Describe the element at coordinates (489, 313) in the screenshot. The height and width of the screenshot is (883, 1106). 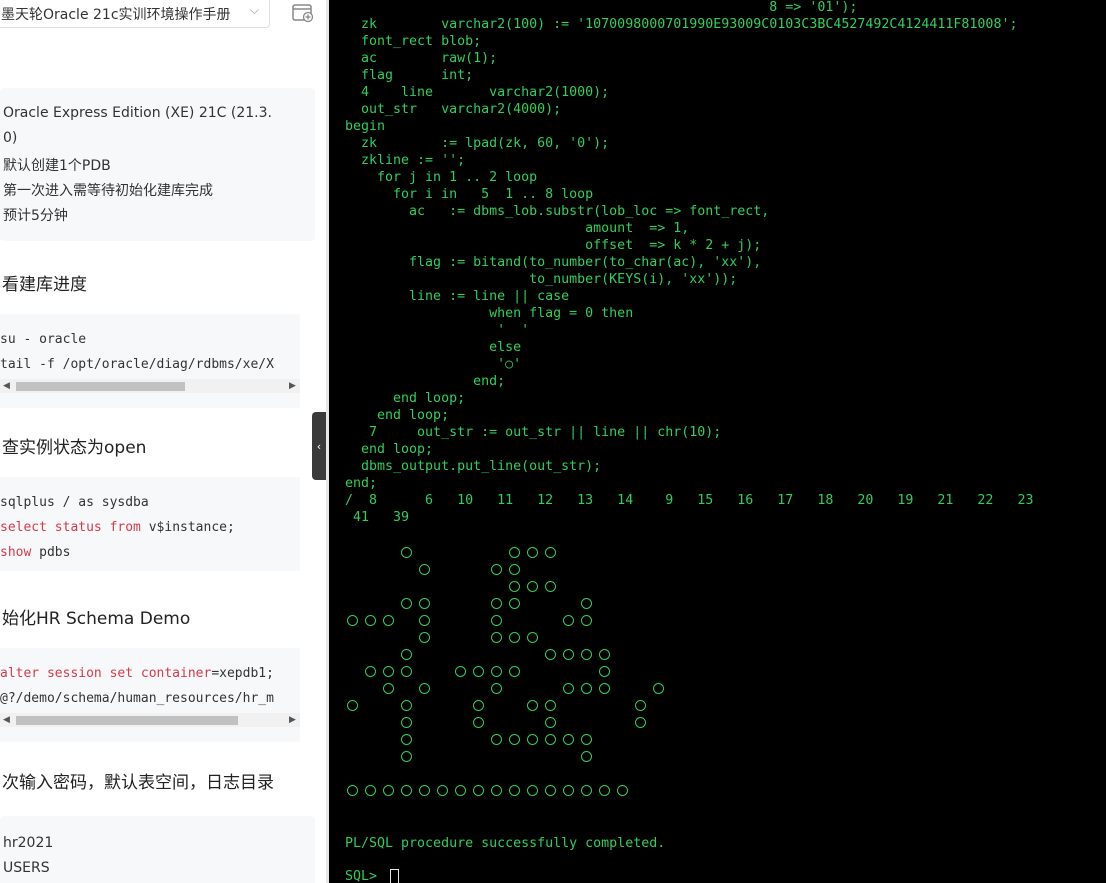
I see `terminal-line: when flag = 0 then` at that location.